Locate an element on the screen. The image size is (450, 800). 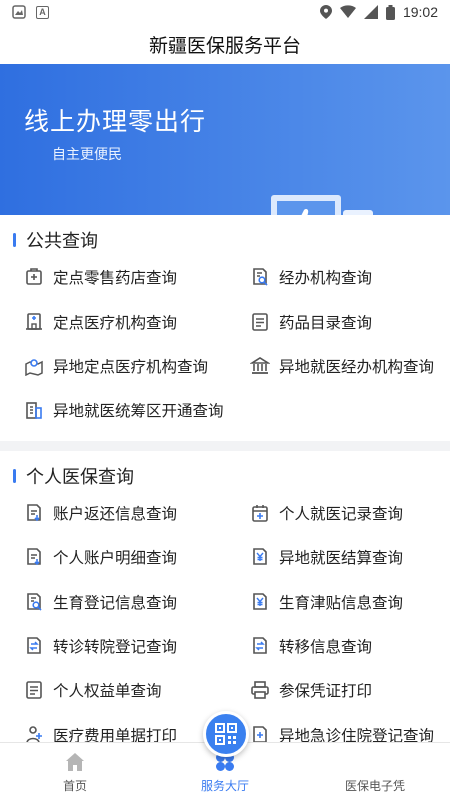
query-item: 参保凭证打印 is located at coordinates (350, 690).